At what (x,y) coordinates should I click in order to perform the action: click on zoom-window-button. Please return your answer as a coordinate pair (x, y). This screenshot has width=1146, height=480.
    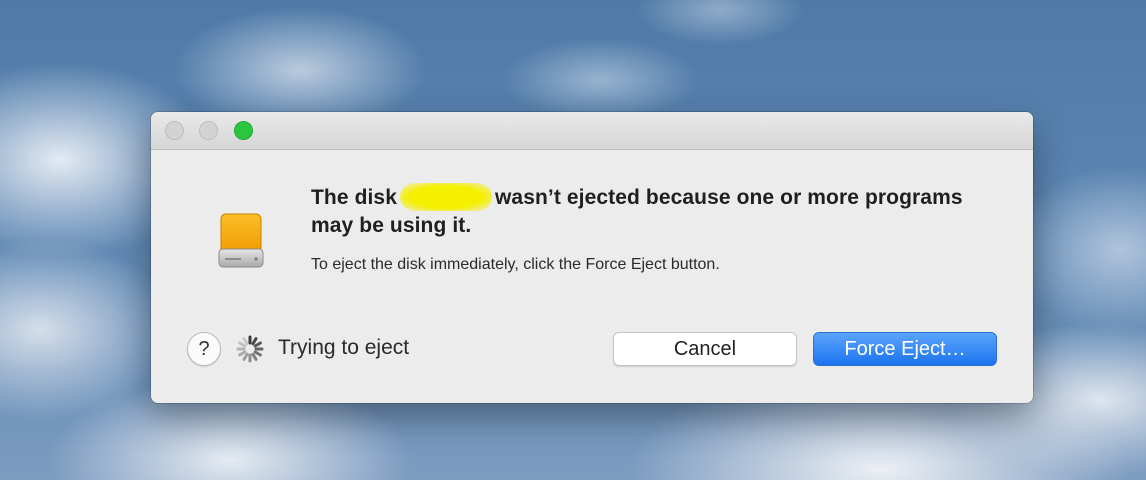
    Looking at the image, I should click on (243, 130).